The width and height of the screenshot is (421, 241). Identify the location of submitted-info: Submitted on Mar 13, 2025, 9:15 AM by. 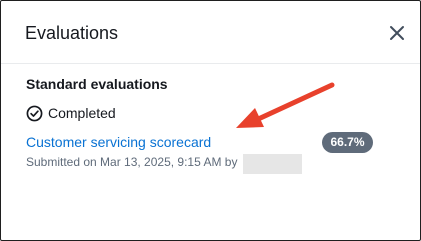
(132, 162).